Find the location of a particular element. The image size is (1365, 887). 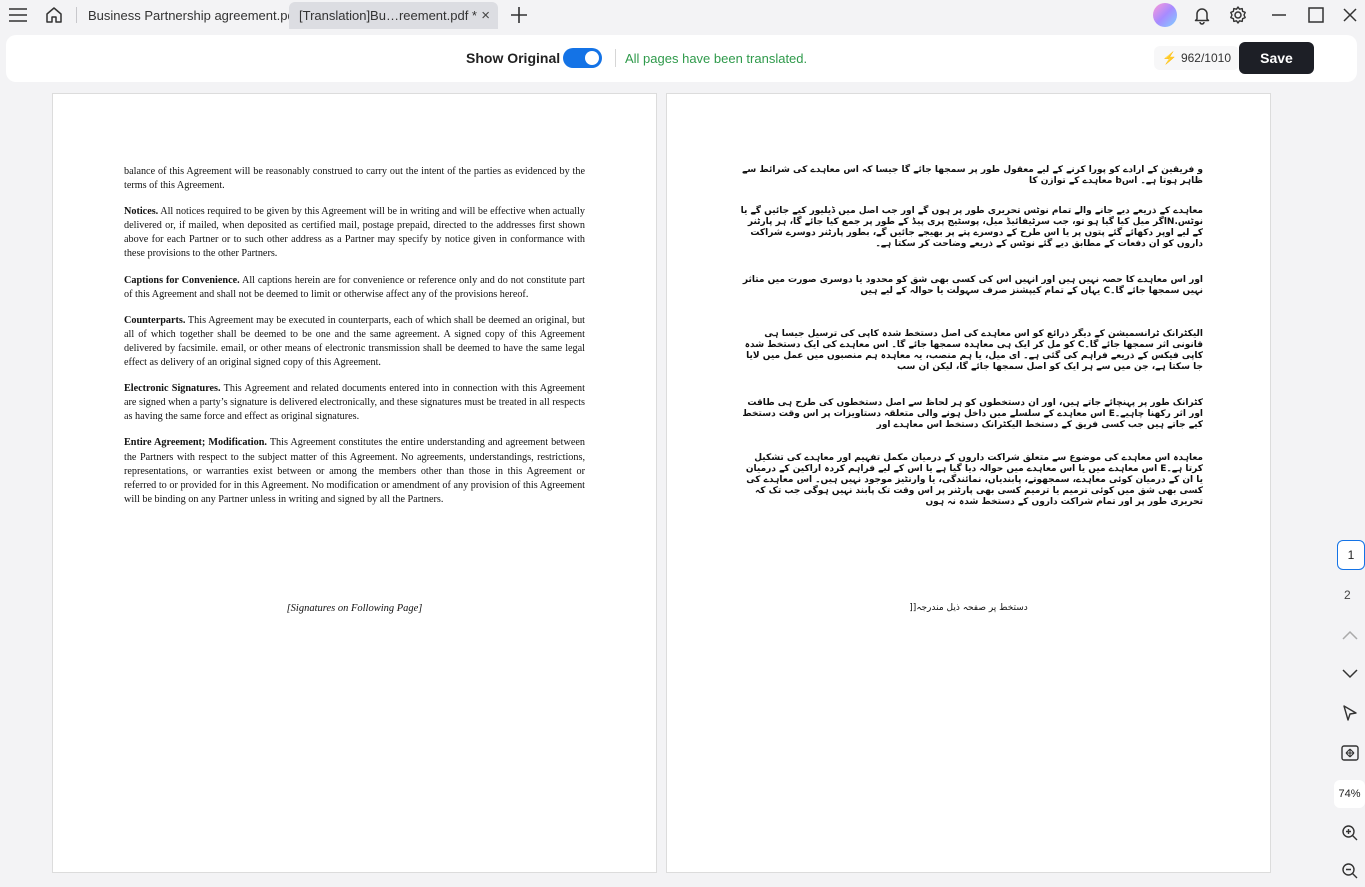

home-icon is located at coordinates (54, 15).